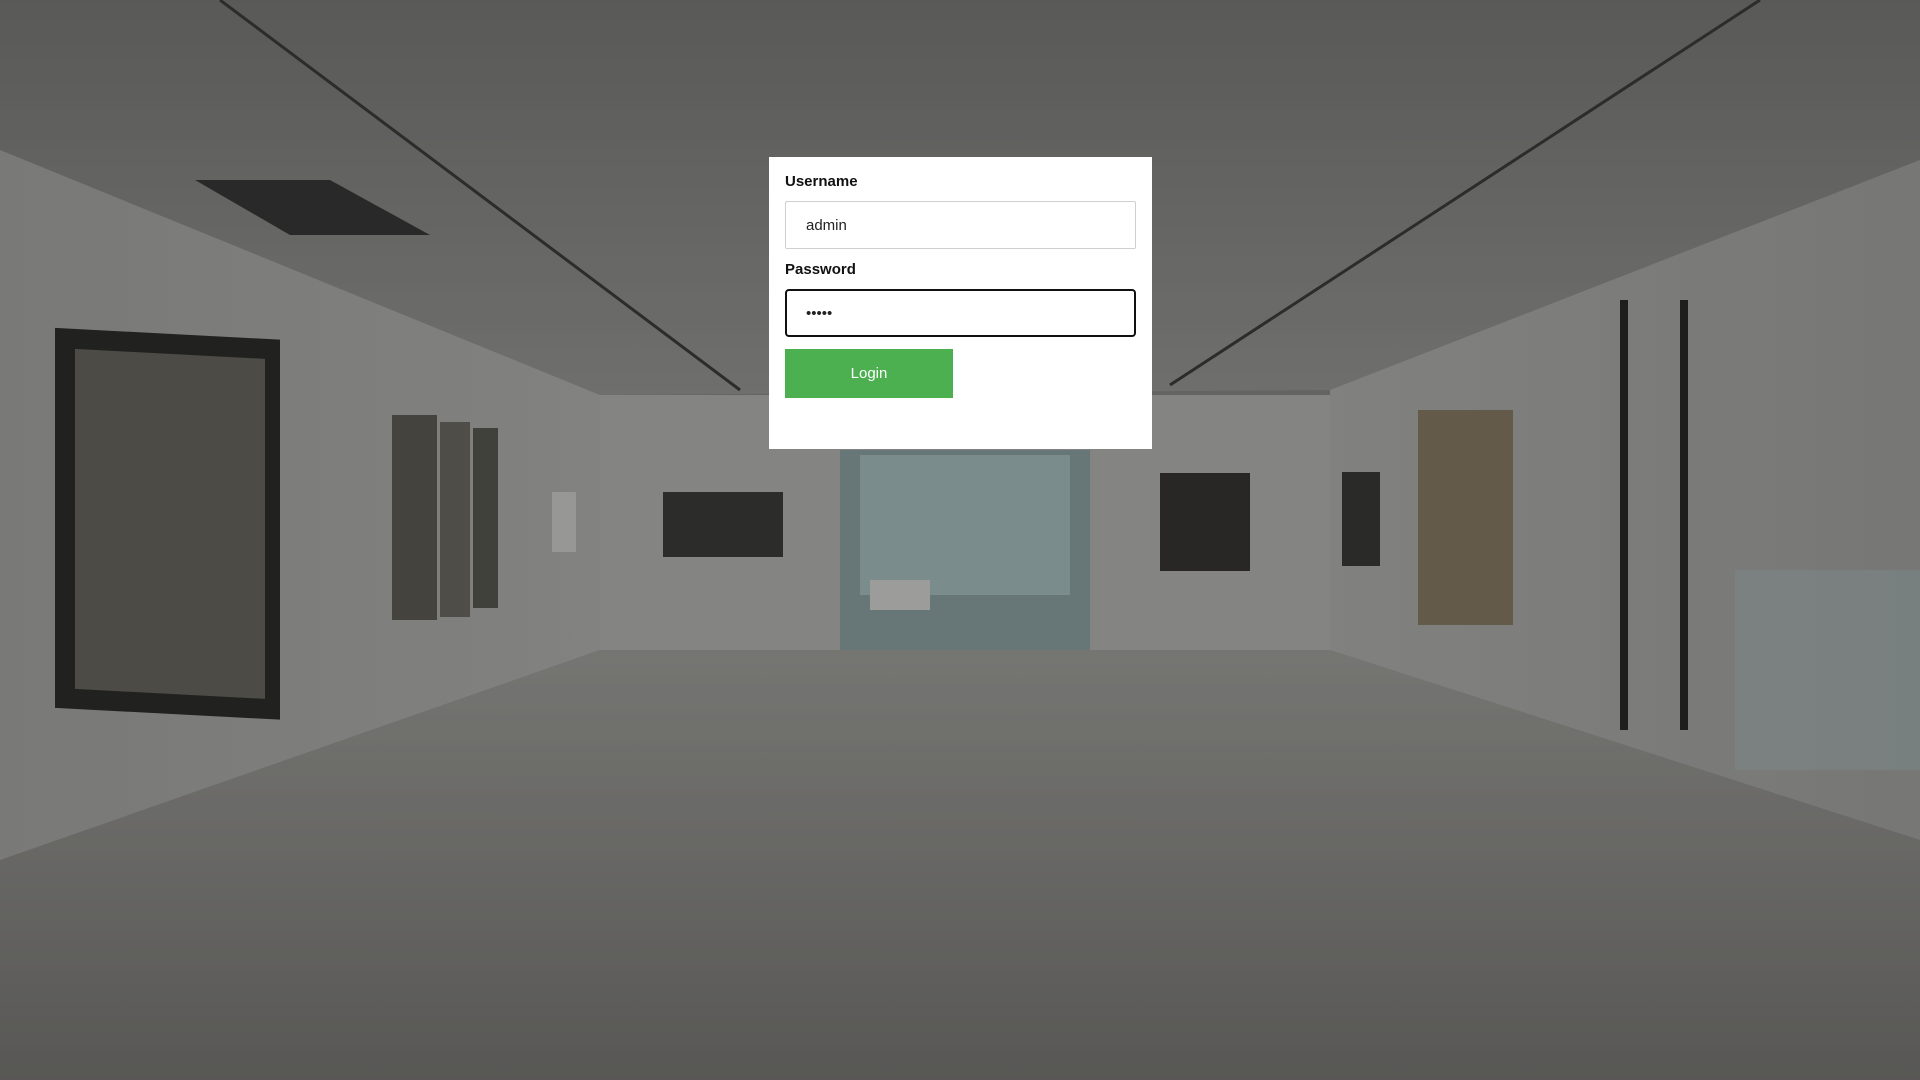 This screenshot has height=1080, width=1920. Describe the element at coordinates (820, 269) in the screenshot. I see `password-label: Password` at that location.